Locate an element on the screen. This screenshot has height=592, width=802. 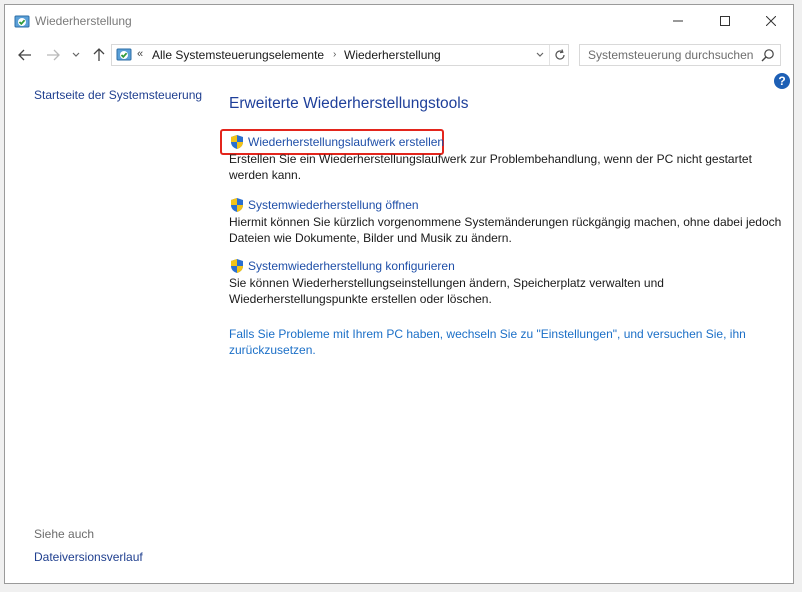
title-bar: Wiederherstellung is located at coordinates (399, 21).